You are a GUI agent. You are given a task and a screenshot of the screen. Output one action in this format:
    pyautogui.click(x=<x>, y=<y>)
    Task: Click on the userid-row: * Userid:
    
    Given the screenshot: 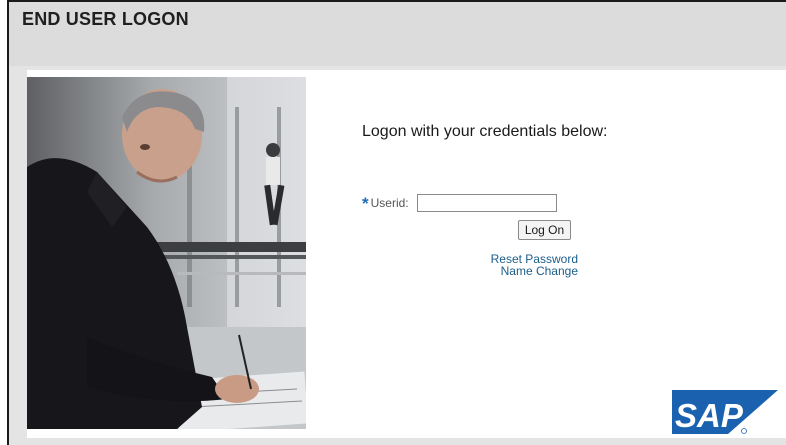 What is the action you would take?
    pyautogui.click(x=459, y=203)
    